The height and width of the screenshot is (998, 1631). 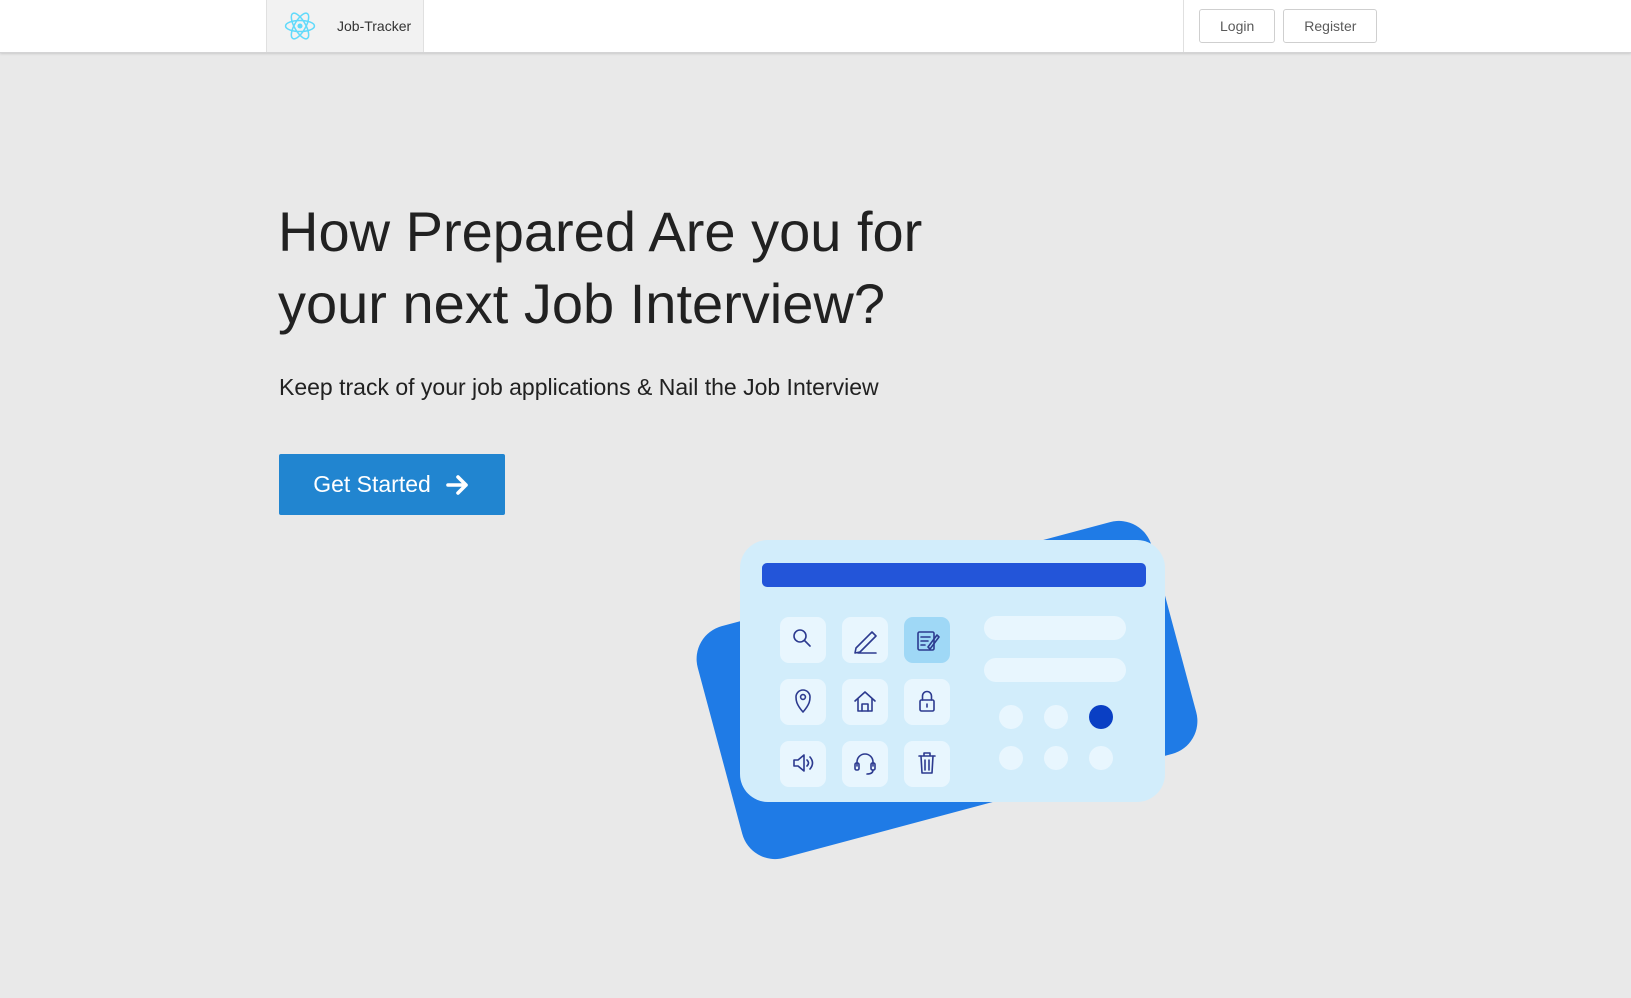 What do you see at coordinates (927, 702) in the screenshot?
I see `tile-lock` at bounding box center [927, 702].